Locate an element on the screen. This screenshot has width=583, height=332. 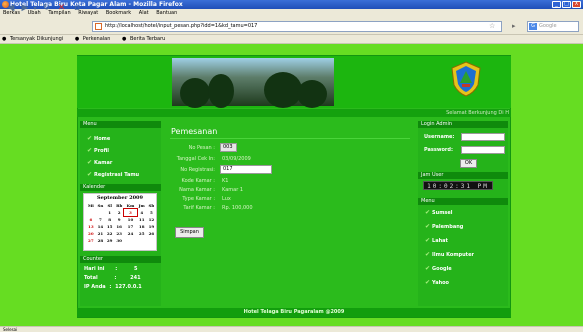
clock-display: 10:02:31 PM is located at coordinates (458, 185).